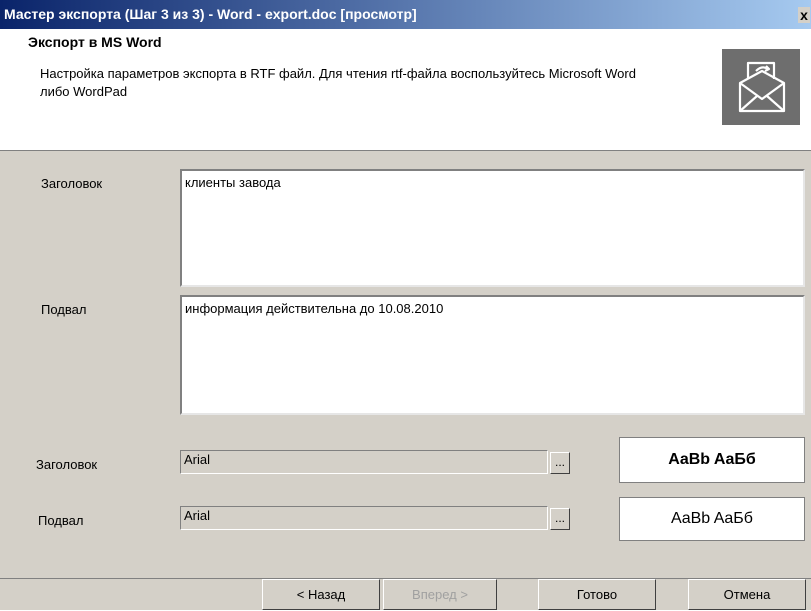  Describe the element at coordinates (64, 309) in the screenshot. I see `footer-text-label: Подвал` at that location.